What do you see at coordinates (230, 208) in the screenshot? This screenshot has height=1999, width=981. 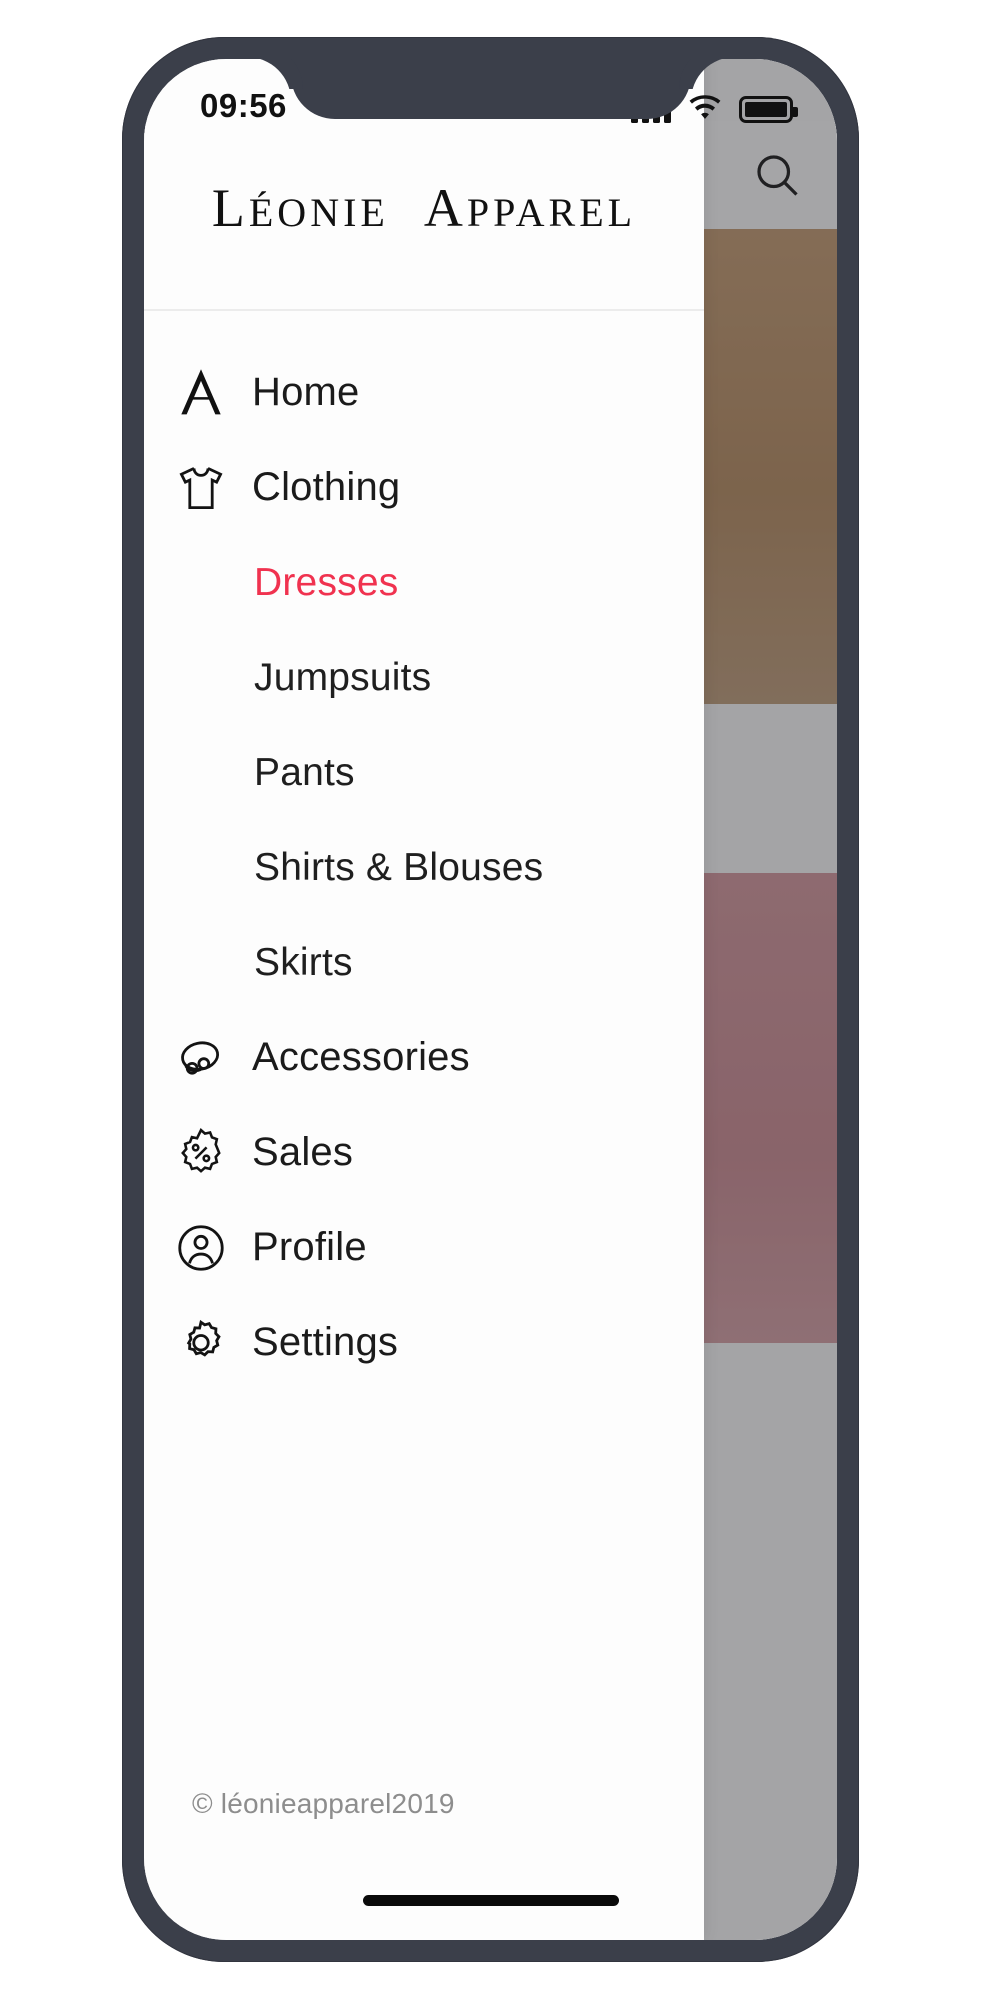 I see `brand-logo-l: L` at bounding box center [230, 208].